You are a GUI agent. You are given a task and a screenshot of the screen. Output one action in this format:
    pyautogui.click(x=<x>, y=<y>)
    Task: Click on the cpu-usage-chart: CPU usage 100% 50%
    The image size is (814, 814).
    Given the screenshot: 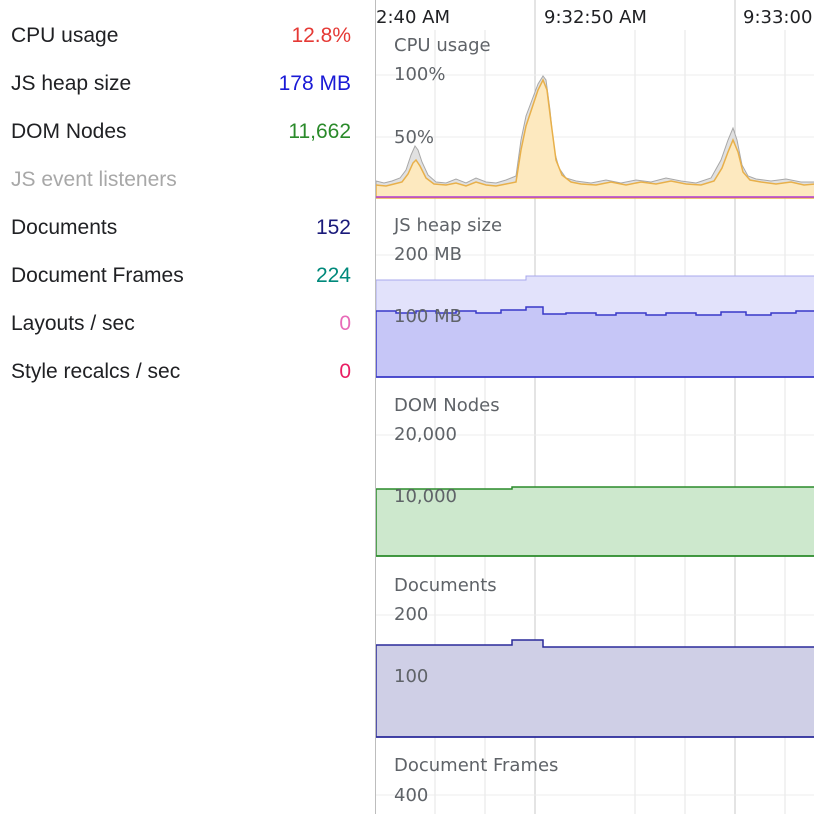 What is the action you would take?
    pyautogui.click(x=595, y=117)
    